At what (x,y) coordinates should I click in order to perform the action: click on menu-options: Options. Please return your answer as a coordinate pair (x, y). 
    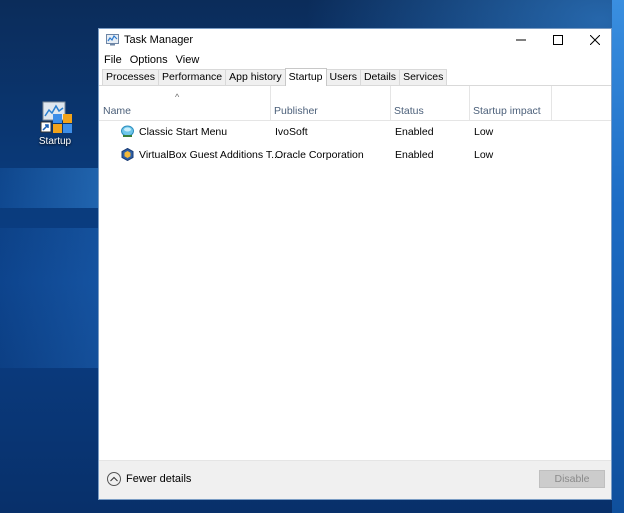
    Looking at the image, I should click on (149, 60).